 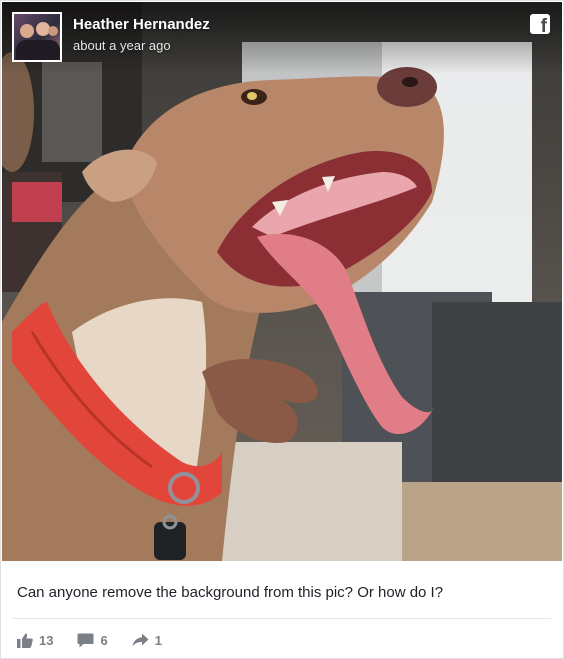 I want to click on share-count-button: 1, so click(x=147, y=640).